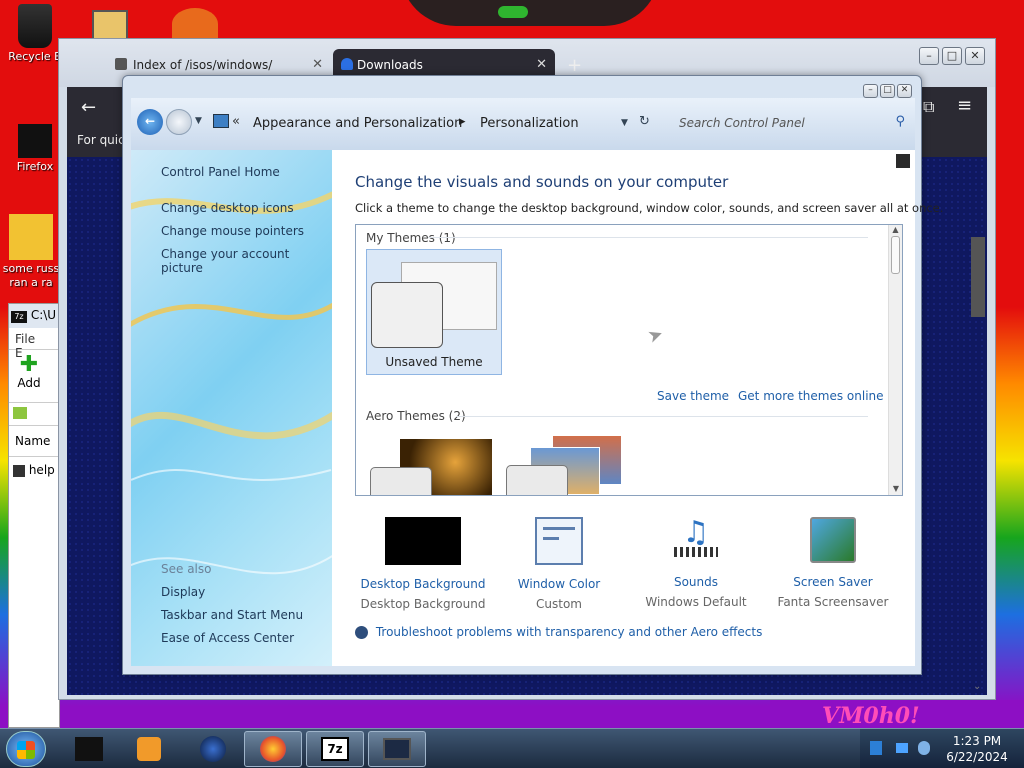 This screenshot has width=1024, height=768. Describe the element at coordinates (227, 208) in the screenshot. I see `change-desktop-icons-link: Change desktop icons` at that location.